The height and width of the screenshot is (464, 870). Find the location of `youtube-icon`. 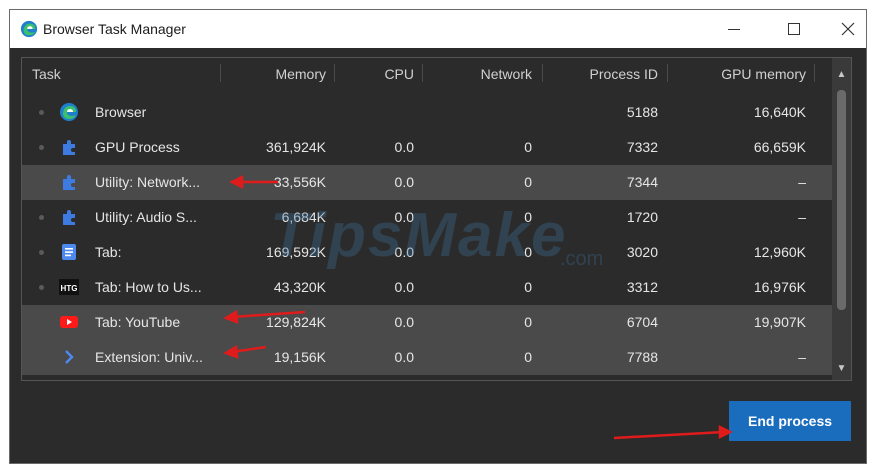

youtube-icon is located at coordinates (69, 322).